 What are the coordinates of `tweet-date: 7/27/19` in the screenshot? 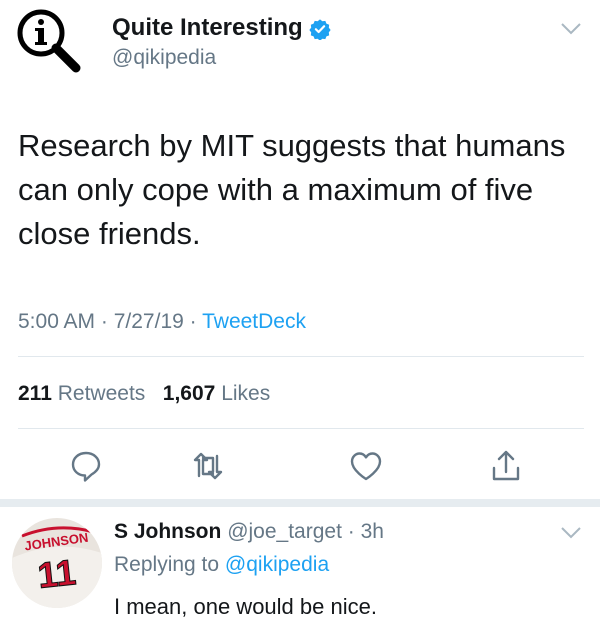 It's located at (148, 321).